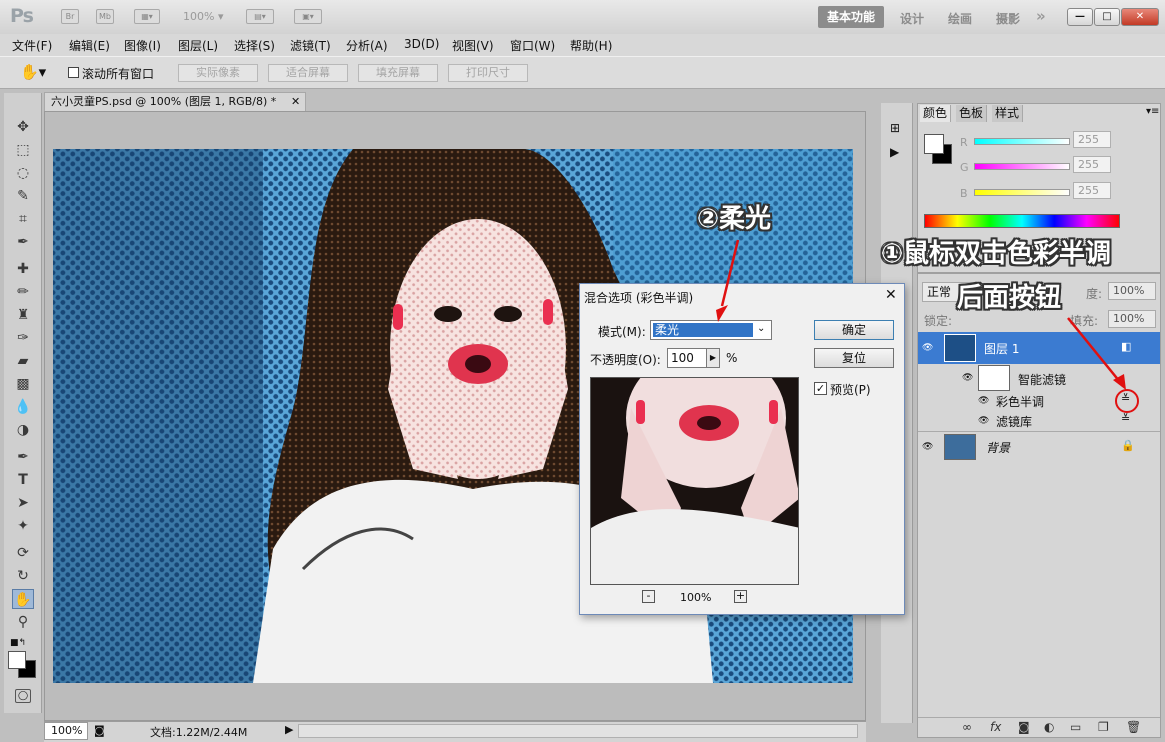  What do you see at coordinates (820, 388) in the screenshot?
I see `preview-checkbox: ✓` at bounding box center [820, 388].